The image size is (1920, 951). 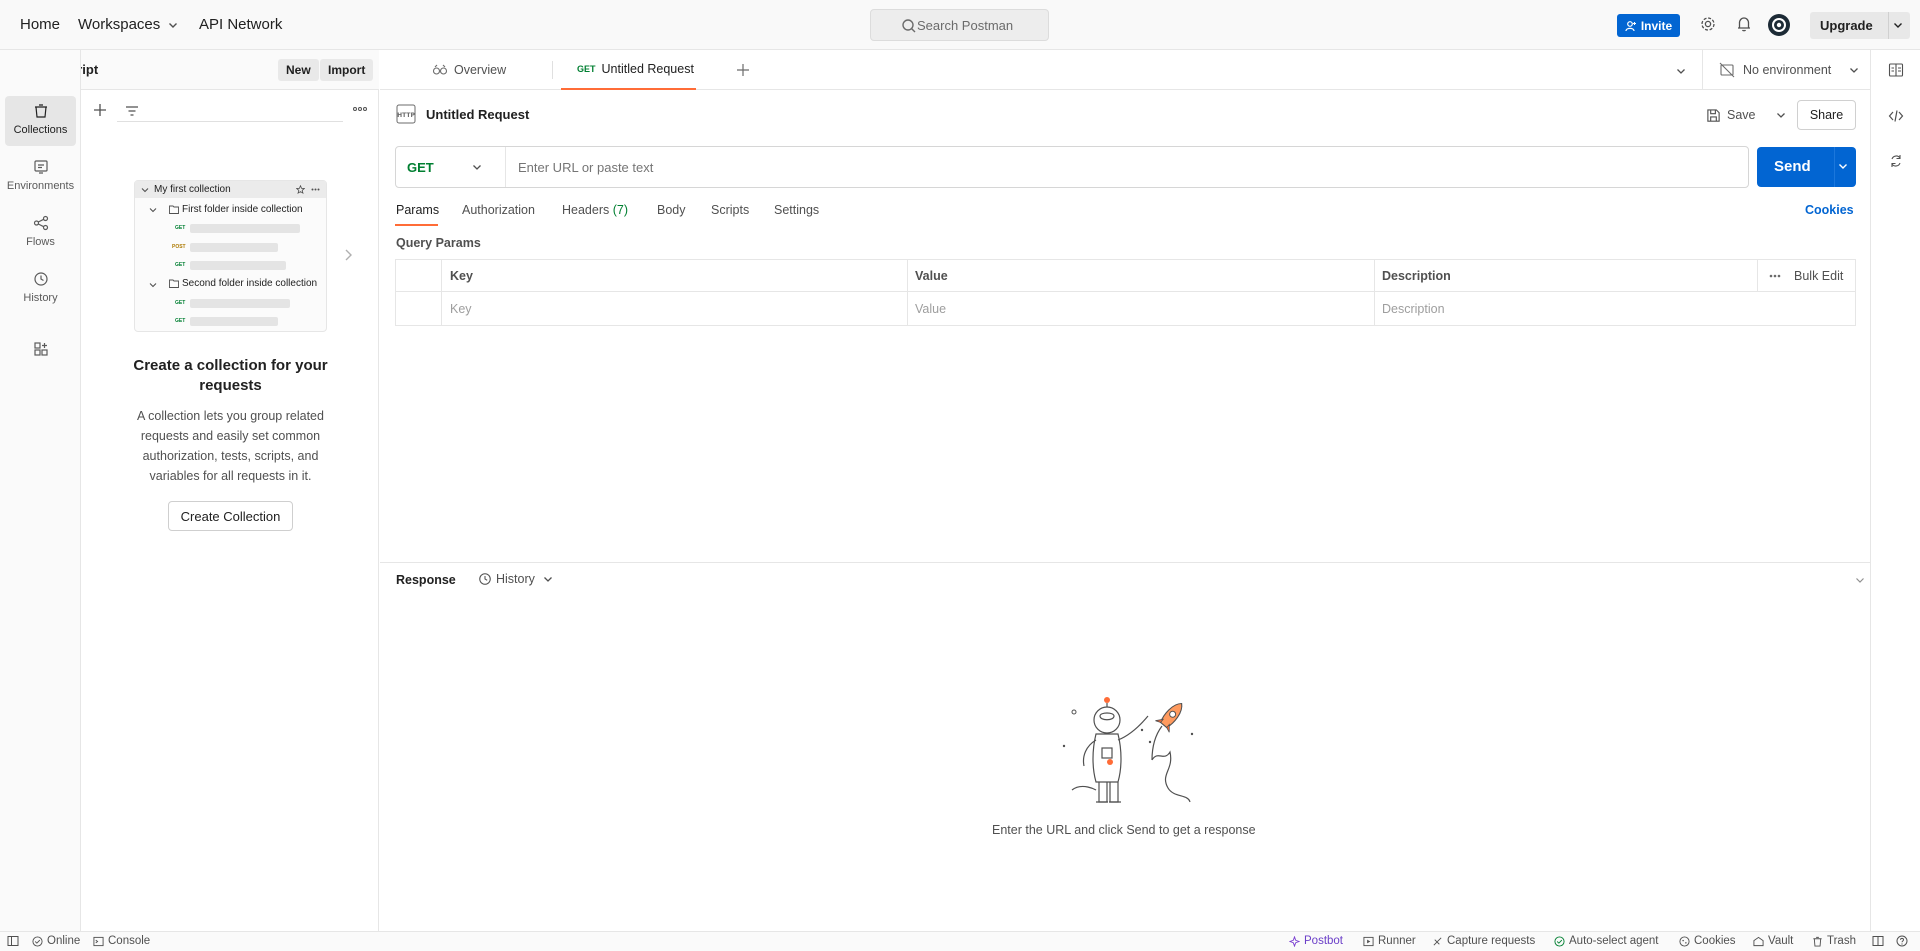 I want to click on tab-overview: Overview, so click(x=469, y=70).